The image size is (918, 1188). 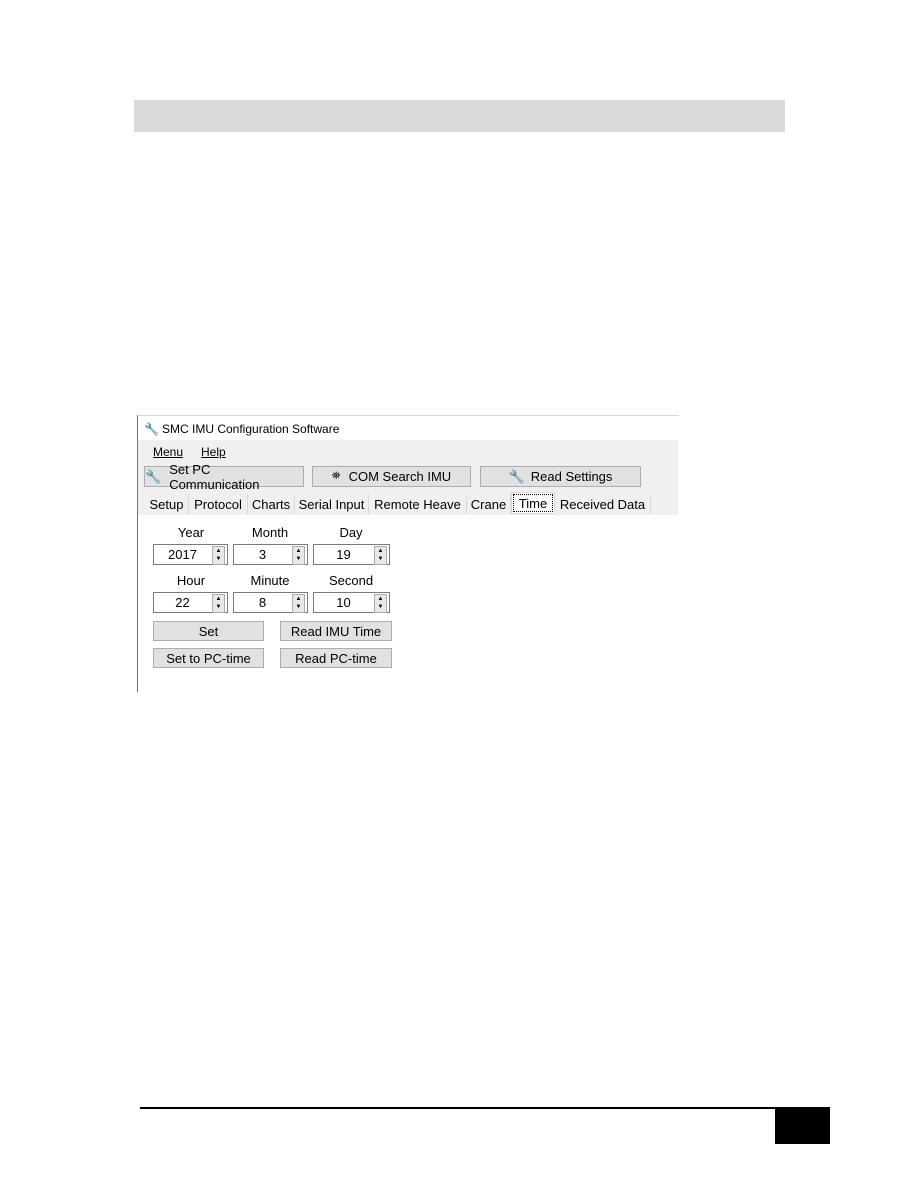 What do you see at coordinates (271, 504) in the screenshot?
I see `tab-charts: Charts` at bounding box center [271, 504].